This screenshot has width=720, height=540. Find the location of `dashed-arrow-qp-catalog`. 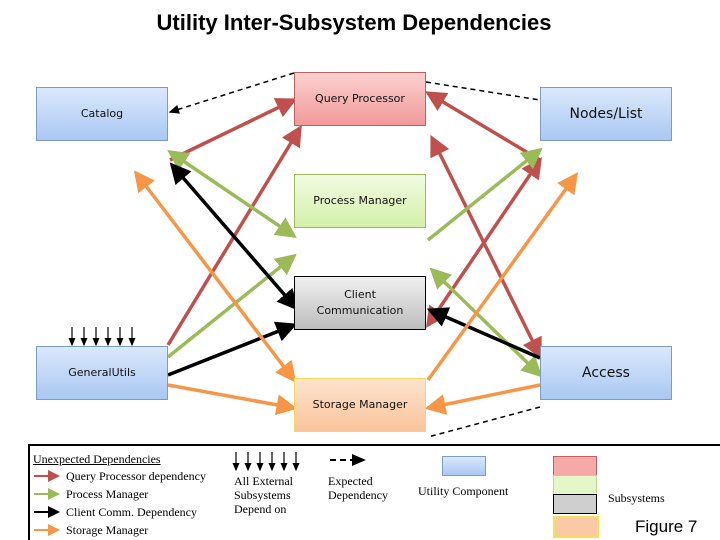

dashed-arrow-qp-catalog is located at coordinates (231, 93).